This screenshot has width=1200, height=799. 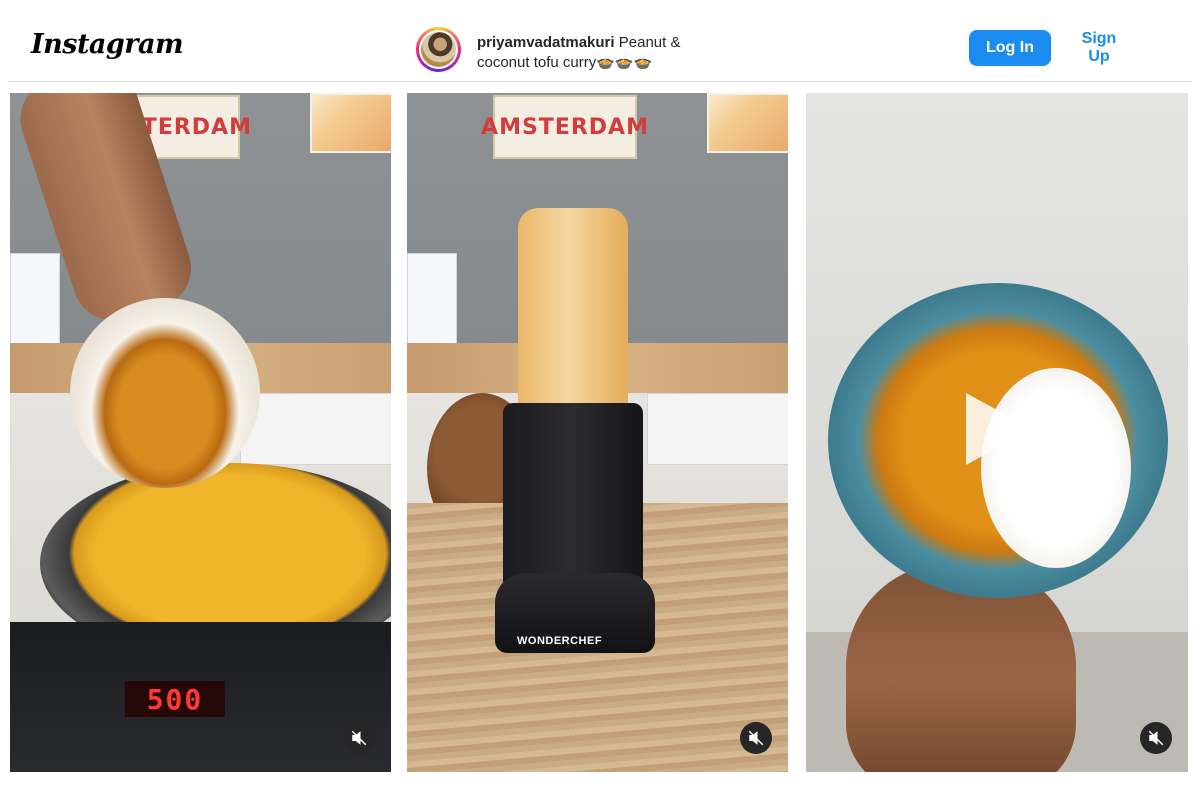 I want to click on signup-button: Sign Up, so click(x=1099, y=48).